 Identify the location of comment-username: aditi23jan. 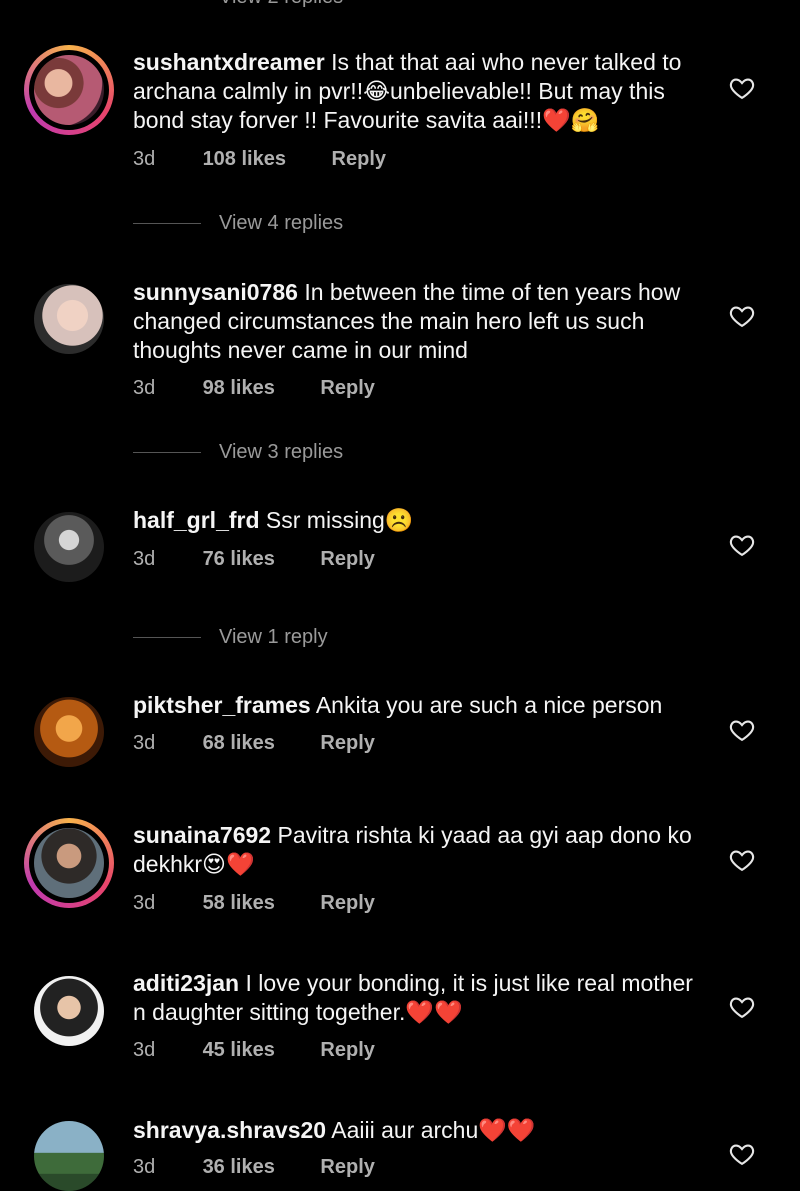
(186, 983).